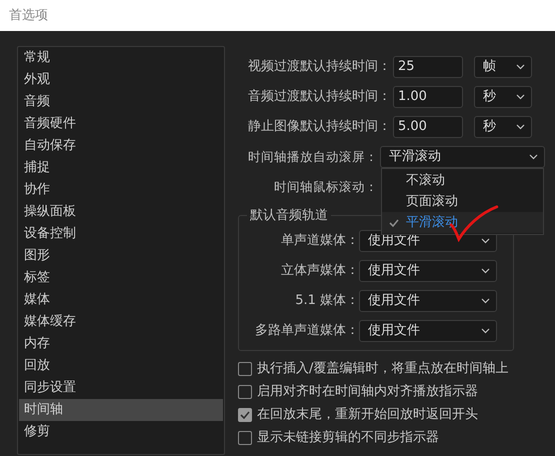 This screenshot has width=555, height=456. Describe the element at coordinates (121, 168) in the screenshot. I see `sidebar-item: 捕捉` at that location.